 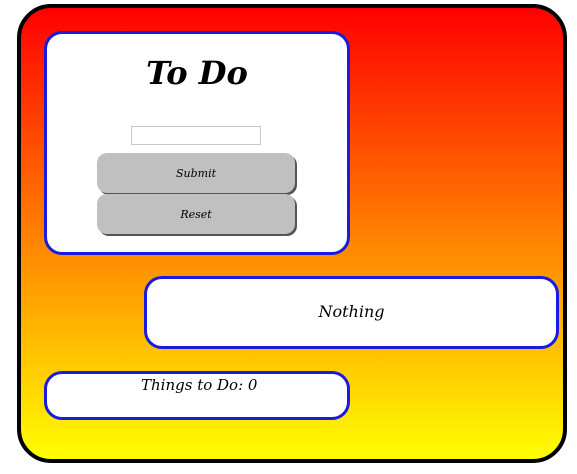 What do you see at coordinates (196, 135) in the screenshot?
I see `todo-input` at bounding box center [196, 135].